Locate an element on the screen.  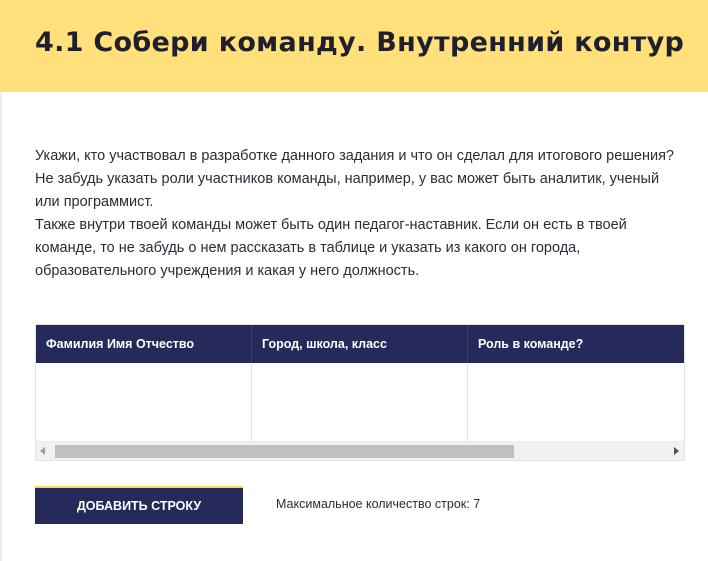
page-title: 4.1 Собери команду. Внутренний контур is located at coordinates (360, 42).